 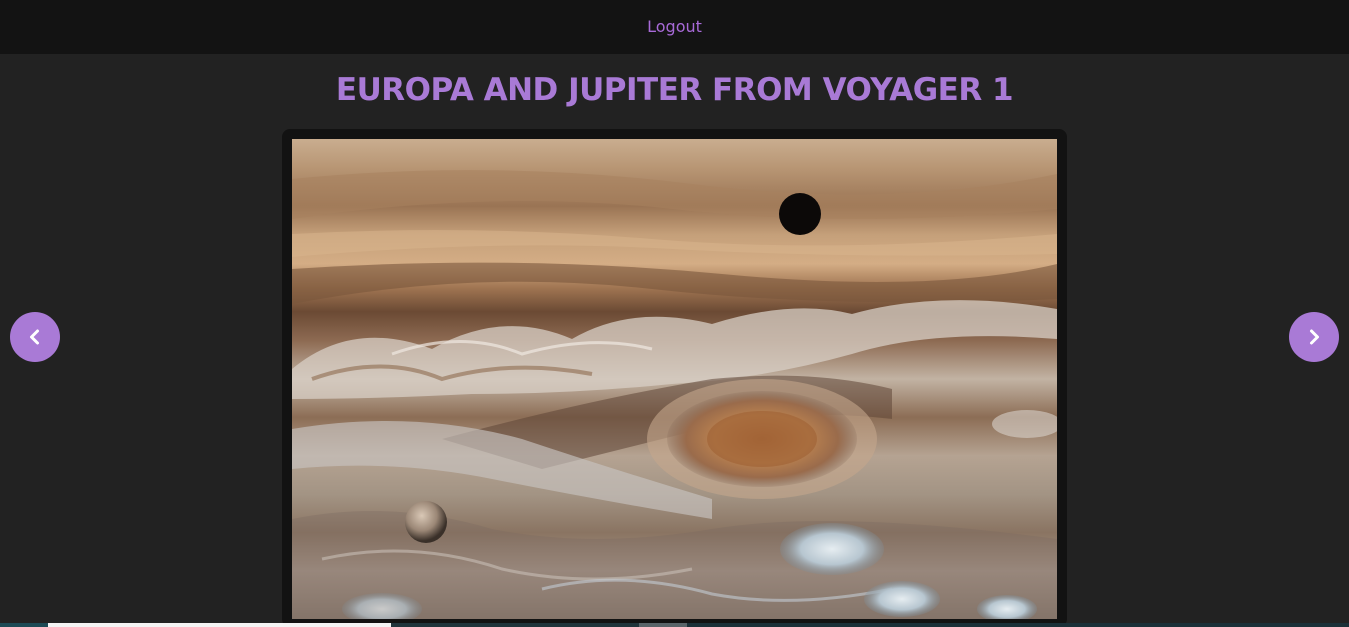 I want to click on bottom-status-strip, so click(x=674, y=625).